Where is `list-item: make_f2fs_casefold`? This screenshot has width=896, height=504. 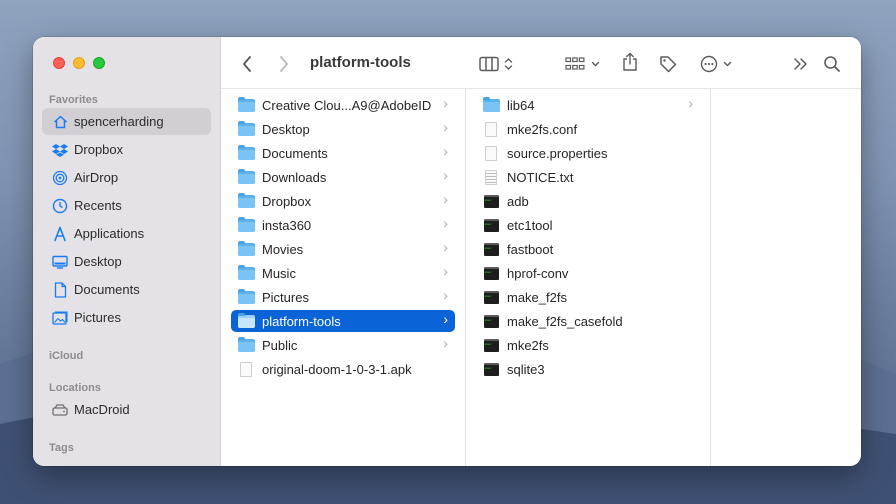
list-item: make_f2fs_casefold is located at coordinates (588, 321).